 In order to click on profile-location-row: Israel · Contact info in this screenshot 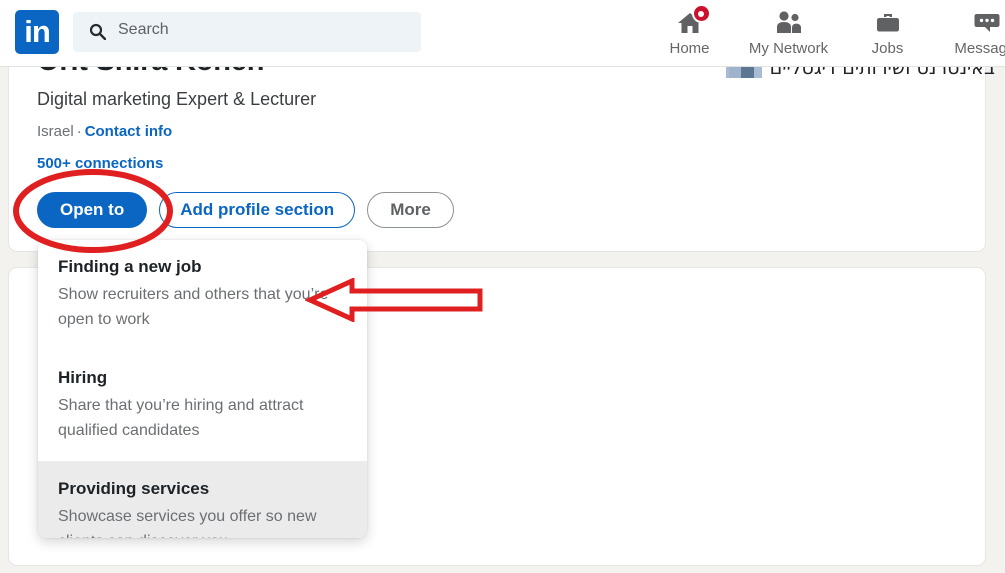, I will do `click(104, 131)`.